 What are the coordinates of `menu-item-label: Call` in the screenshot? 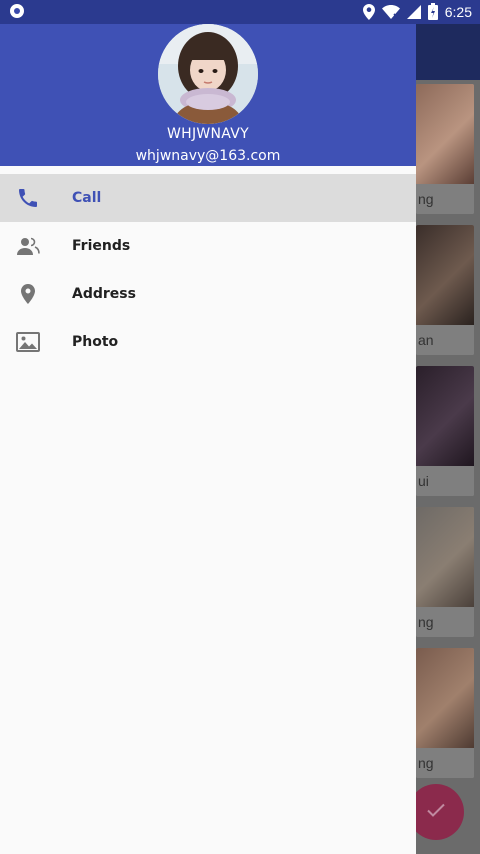 It's located at (87, 198).